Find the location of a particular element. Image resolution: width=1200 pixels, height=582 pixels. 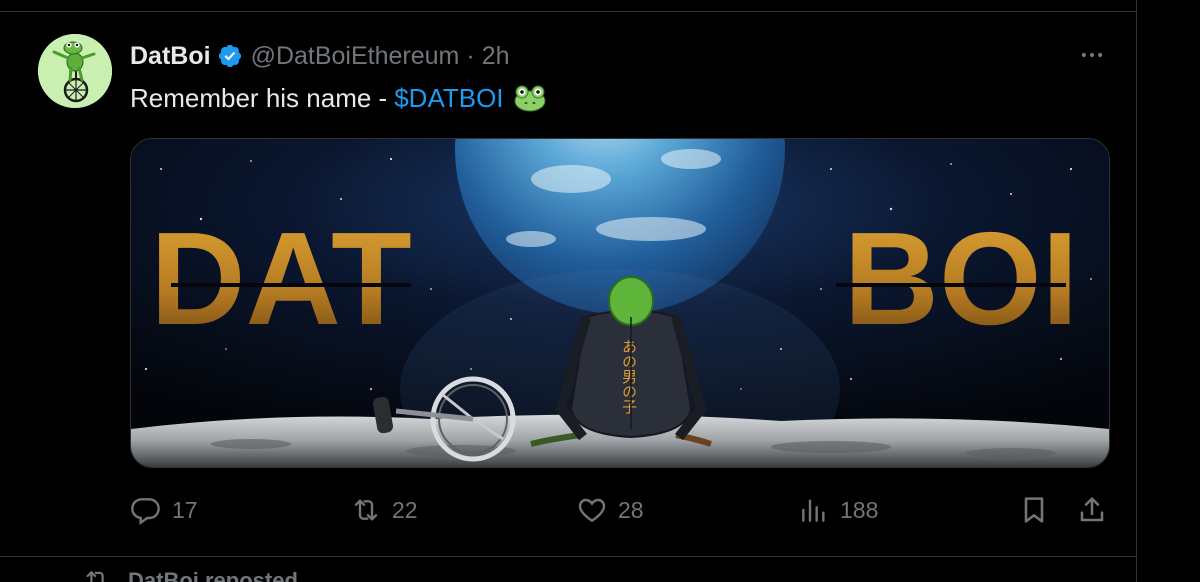

share-icon is located at coordinates (1092, 509).